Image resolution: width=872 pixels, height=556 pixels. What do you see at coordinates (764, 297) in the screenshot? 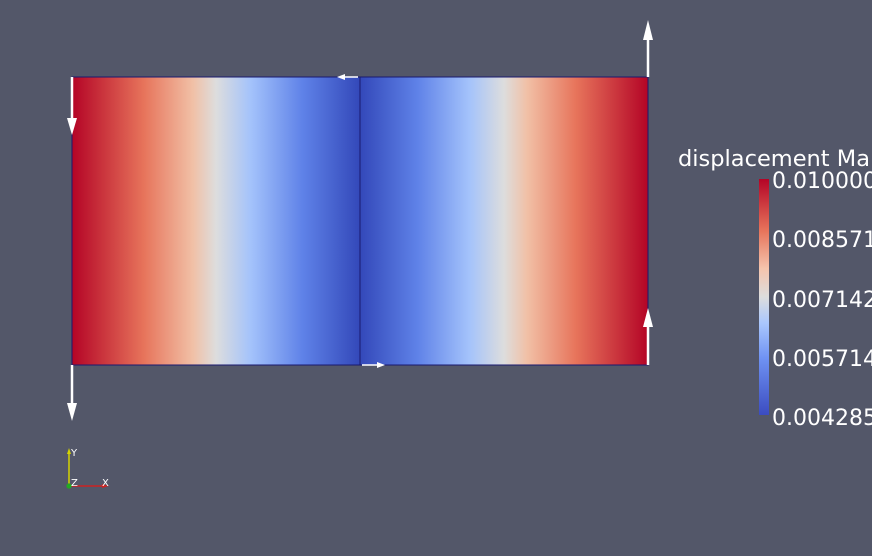
I see `scalar-bar-gradient` at bounding box center [764, 297].